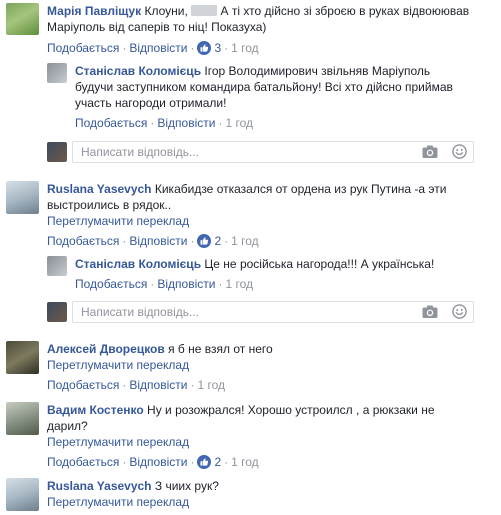 This screenshot has width=501, height=515. What do you see at coordinates (67, 426) in the screenshot?
I see `comment-body: дарил?` at bounding box center [67, 426].